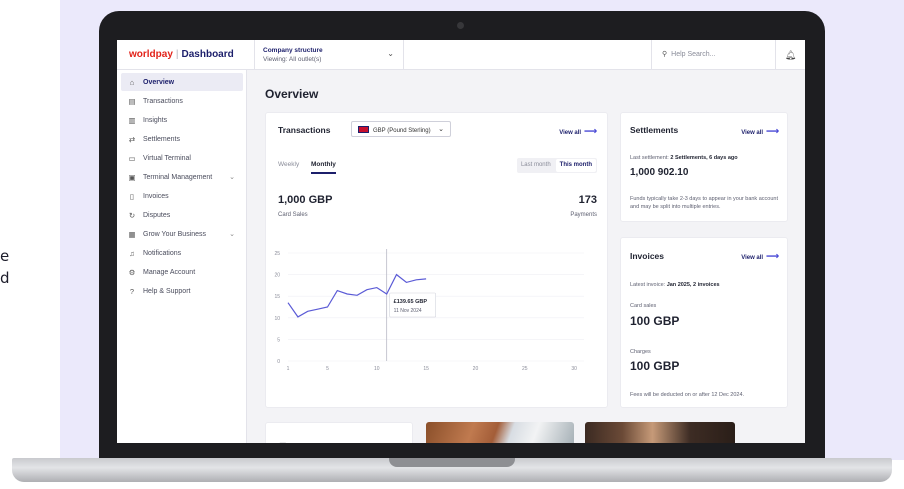 This screenshot has height=489, width=904. What do you see at coordinates (278, 340) in the screenshot?
I see `y-tick-label: 5` at bounding box center [278, 340].